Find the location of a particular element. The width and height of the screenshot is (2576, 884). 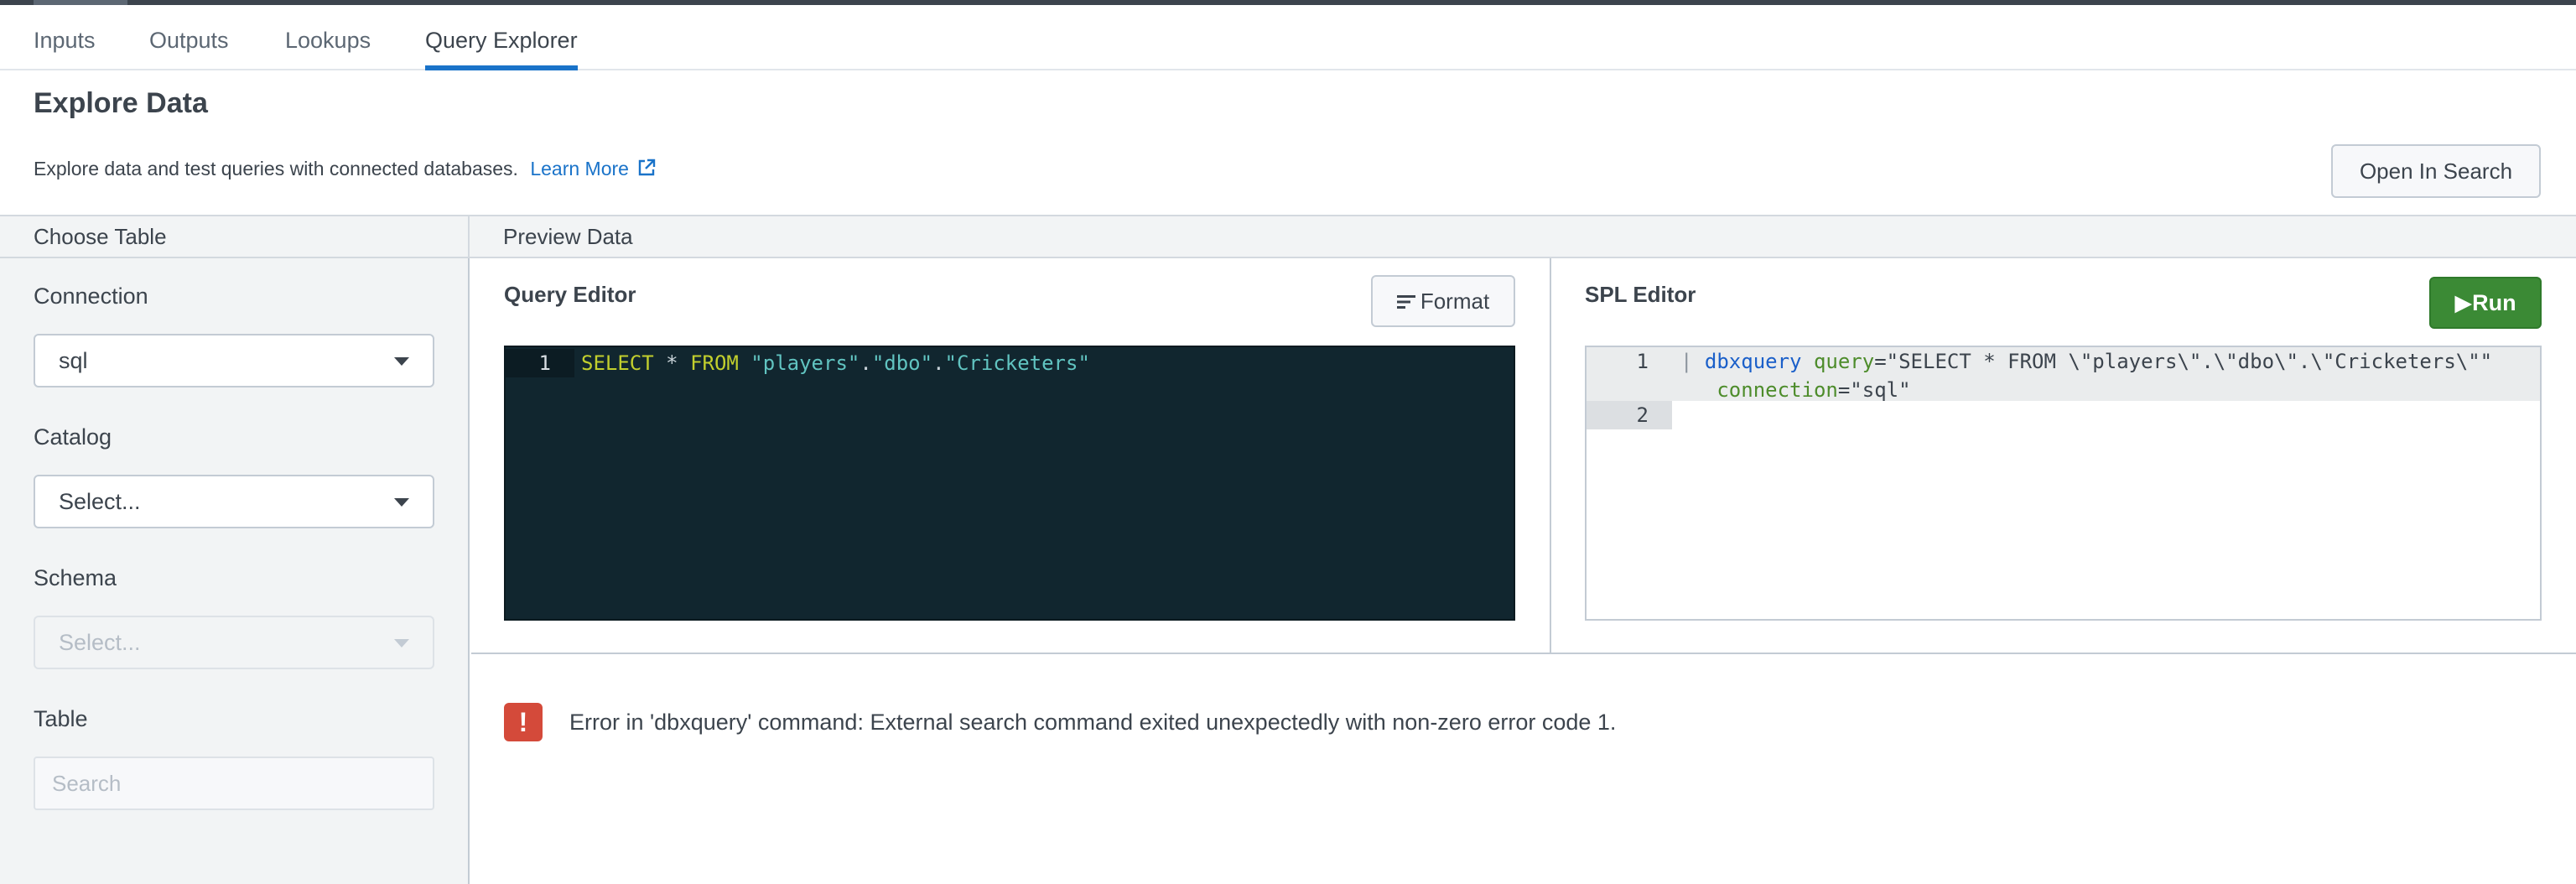

external-link-icon is located at coordinates (647, 167).